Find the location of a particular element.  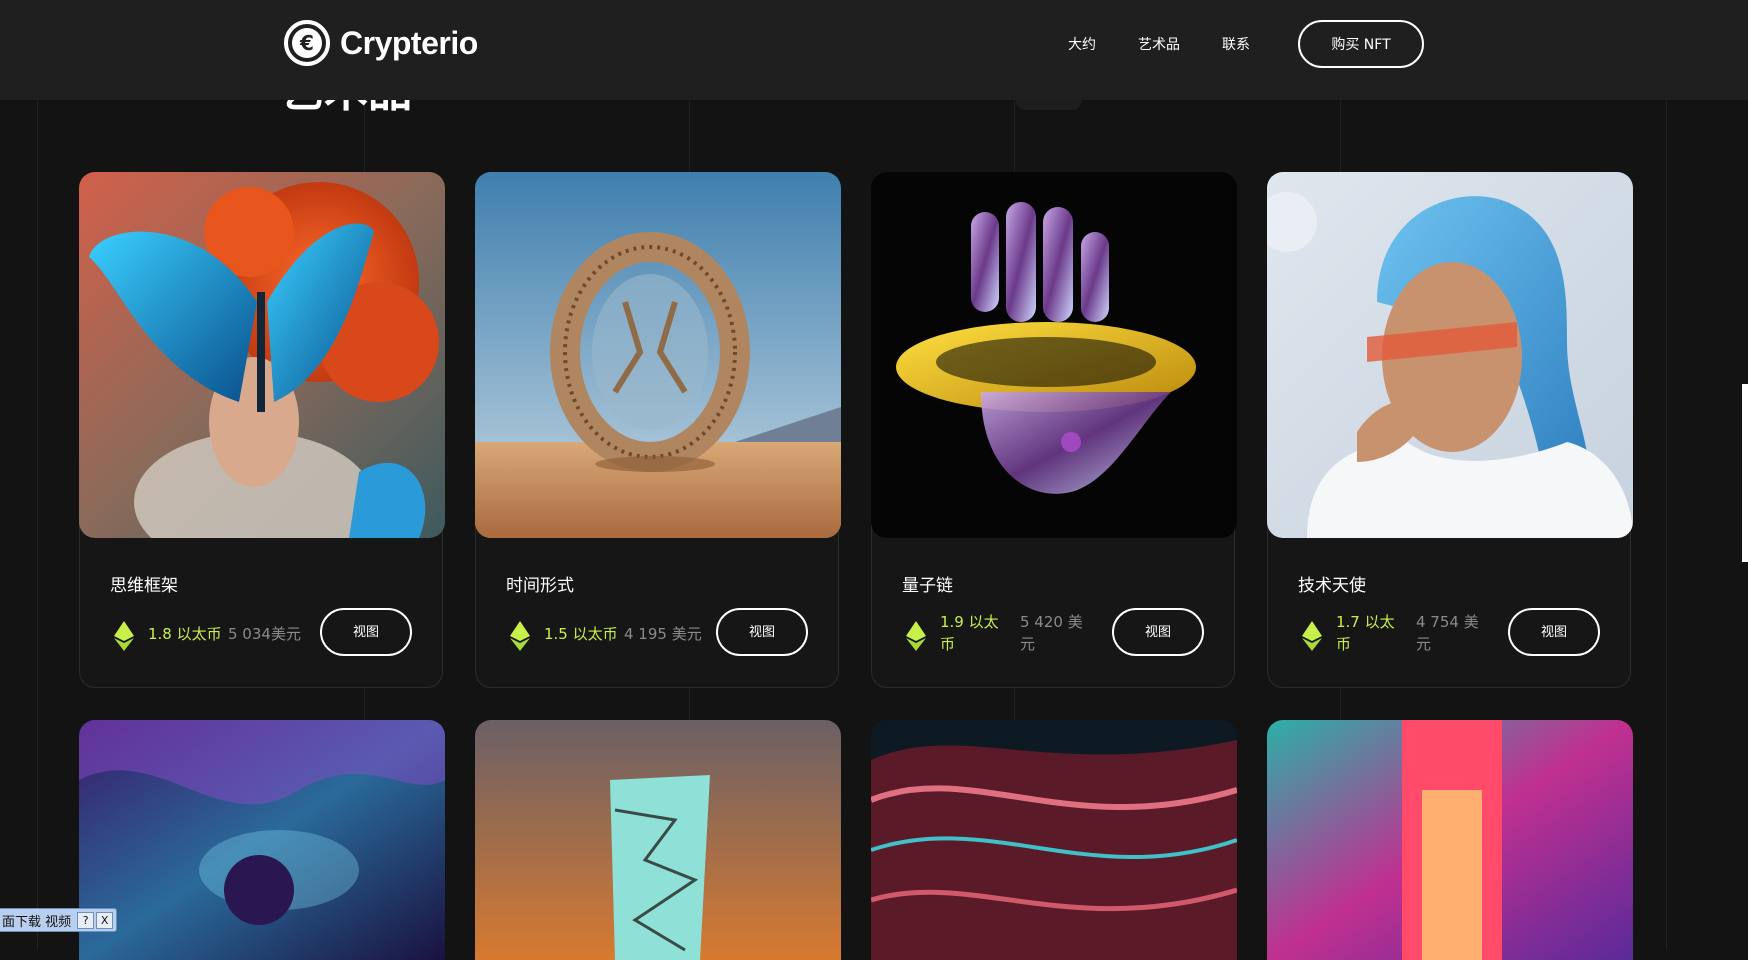

site-header: € Crypterio 大约 艺术品 联系 购买 NFT is located at coordinates (874, 50).